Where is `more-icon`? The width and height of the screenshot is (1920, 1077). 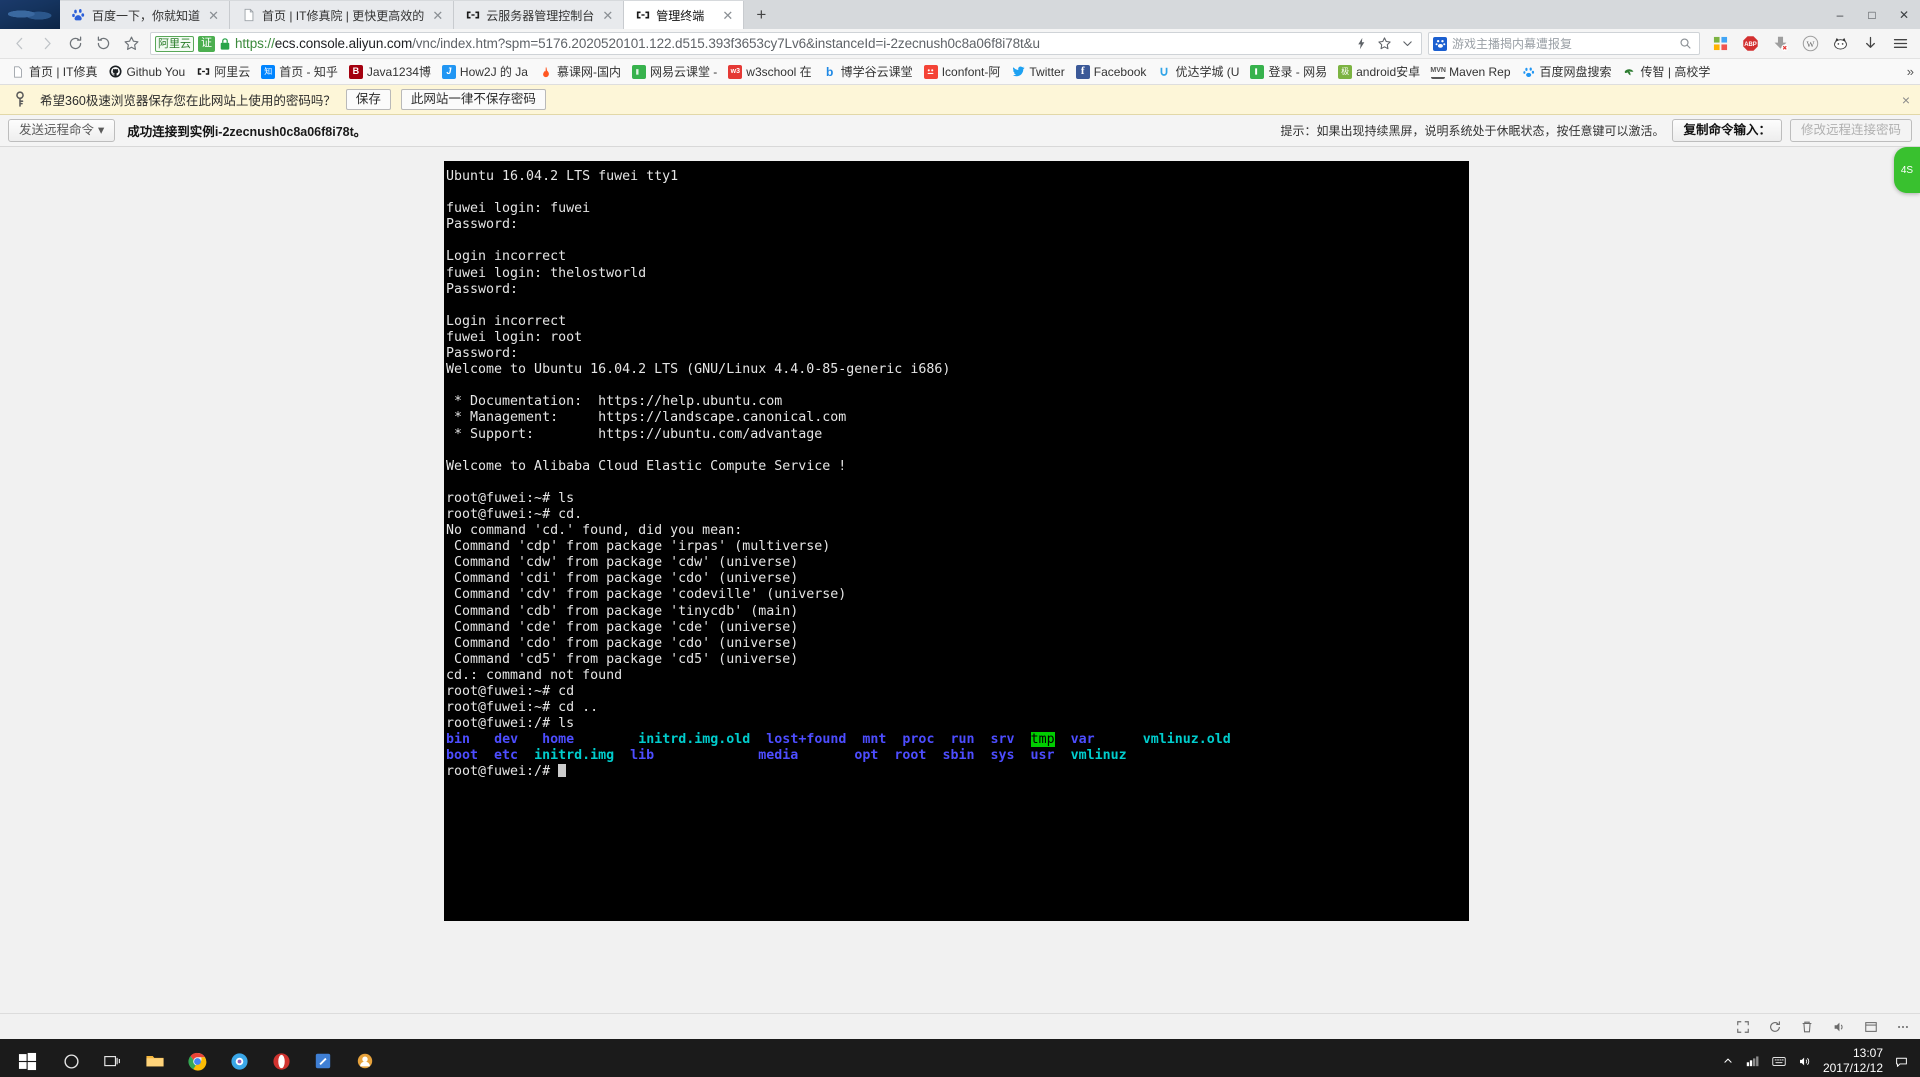 more-icon is located at coordinates (1903, 1027).